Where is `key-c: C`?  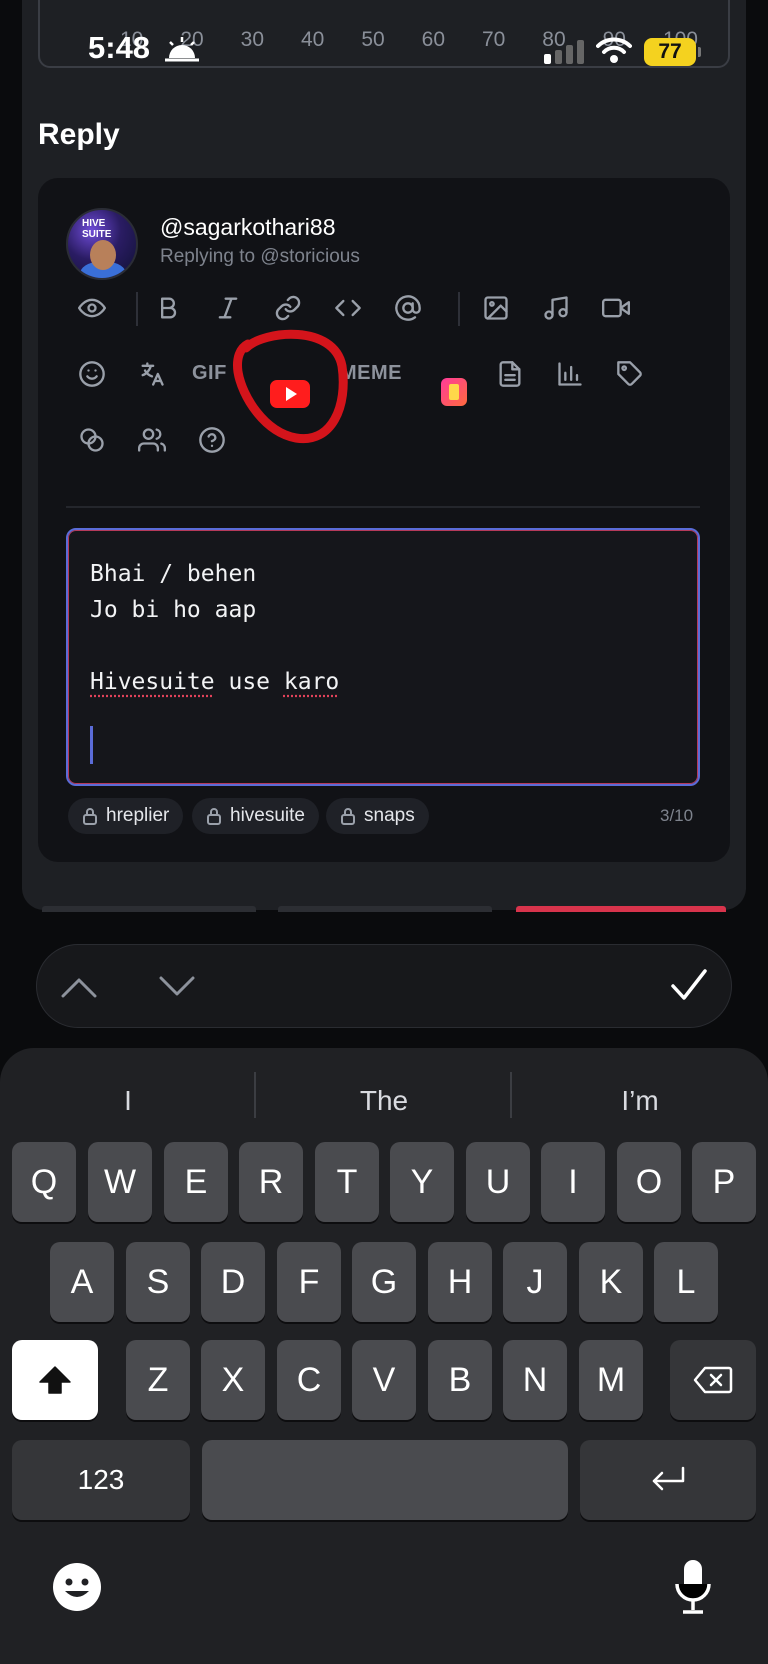
key-c: C is located at coordinates (309, 1380).